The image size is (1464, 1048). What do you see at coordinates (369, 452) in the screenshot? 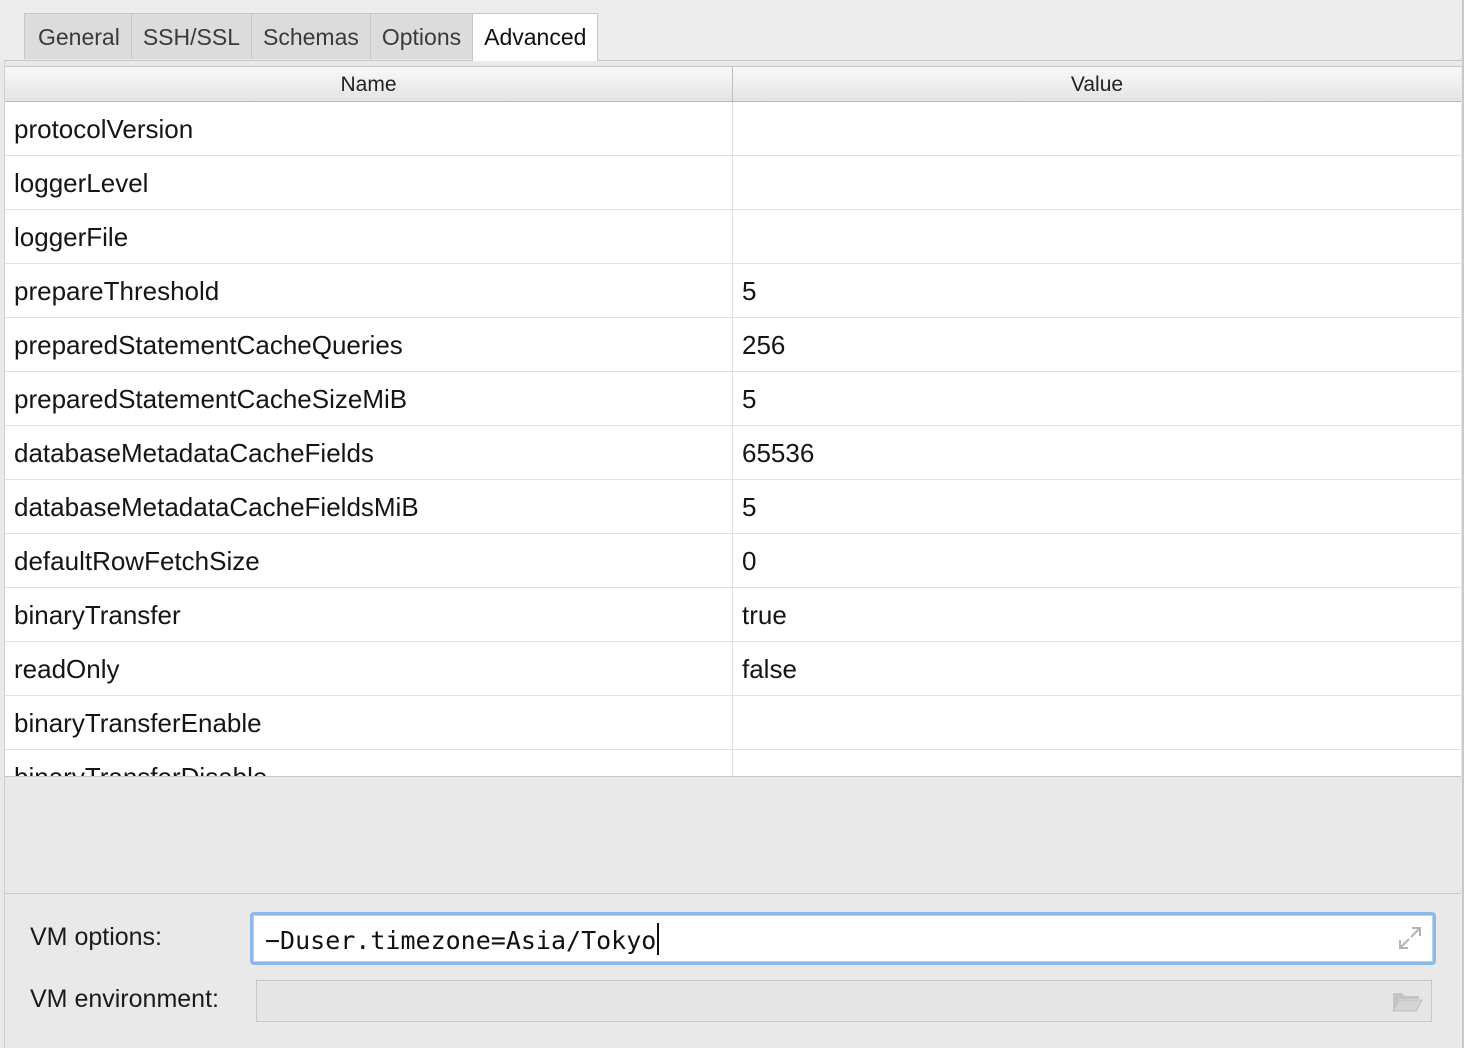
I see `property-name-cell: databaseMetadataCacheFields` at bounding box center [369, 452].